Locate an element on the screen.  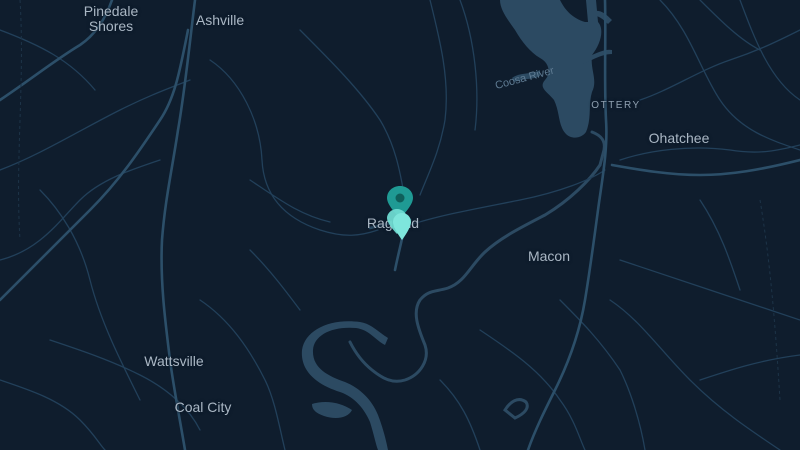
place-label-ottery: OTTERY is located at coordinates (616, 105).